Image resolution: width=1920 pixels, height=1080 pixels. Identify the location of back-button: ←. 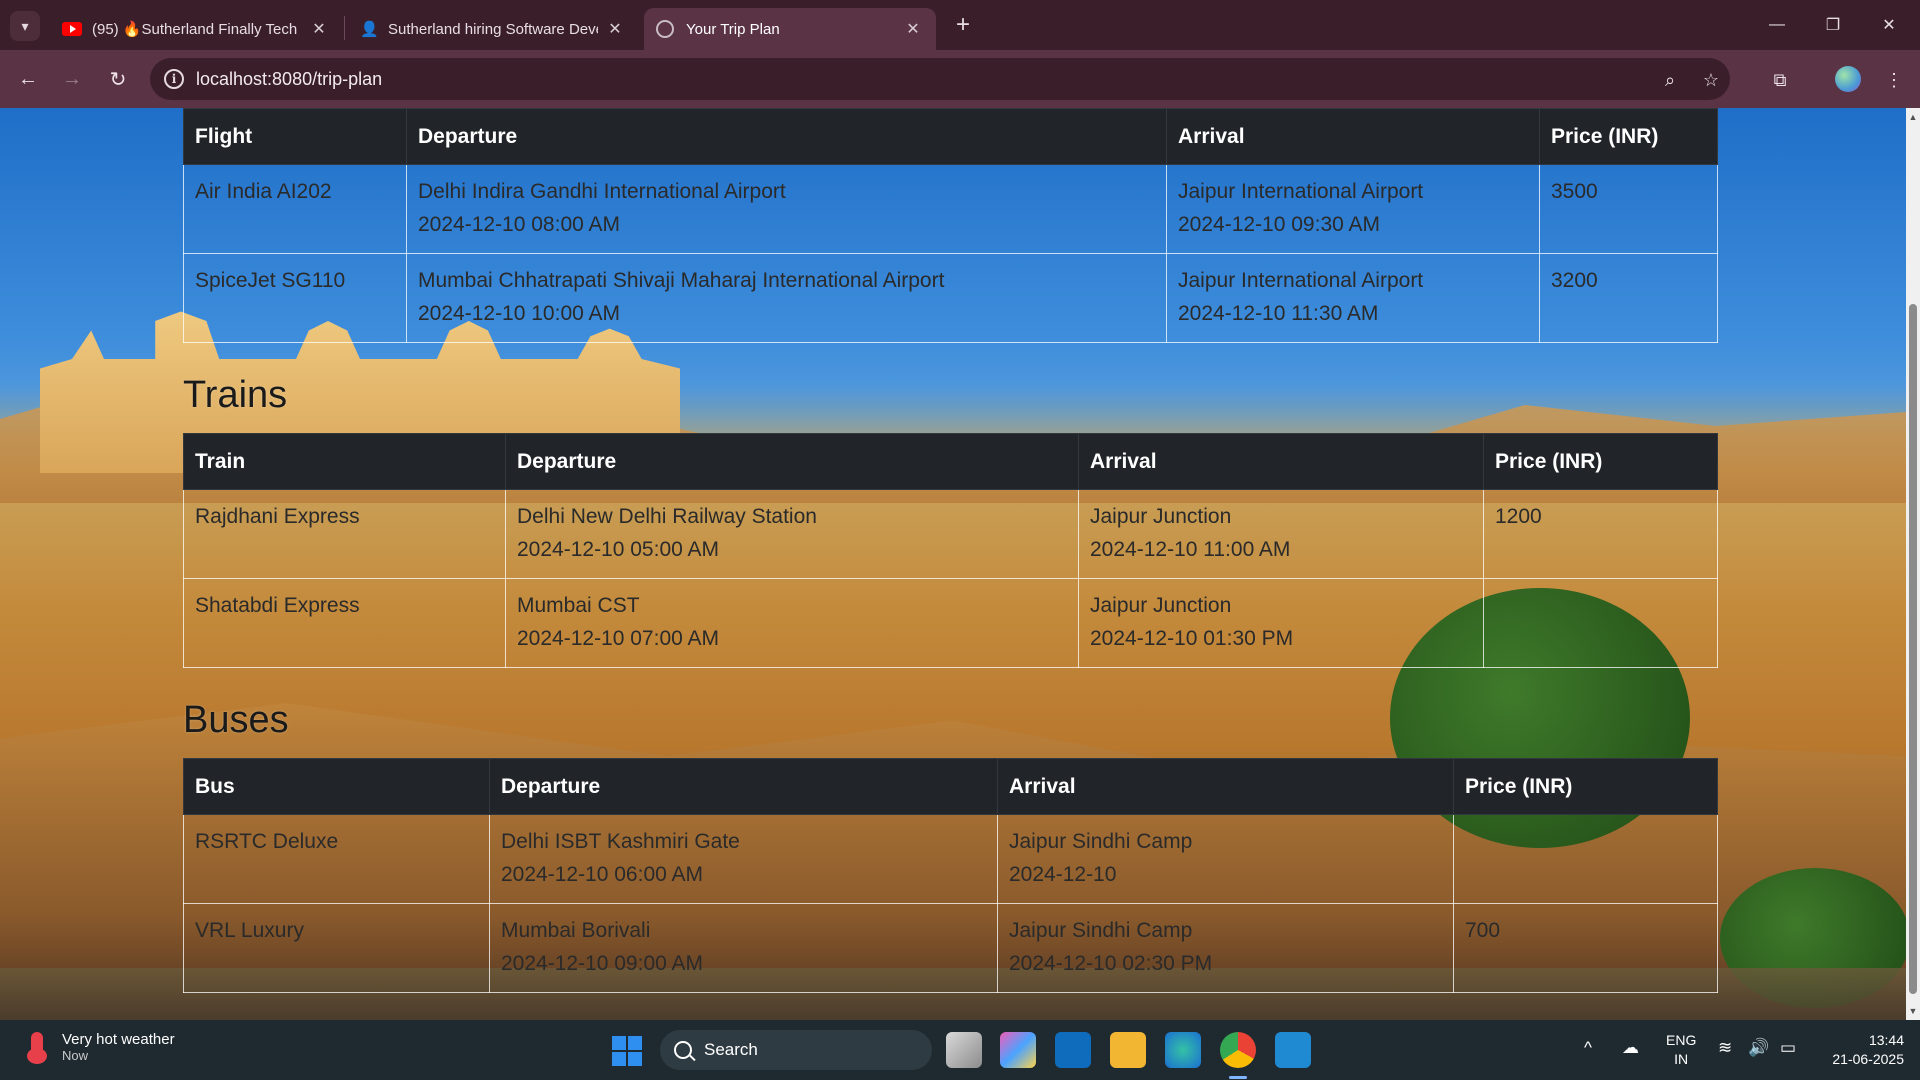
(28, 79).